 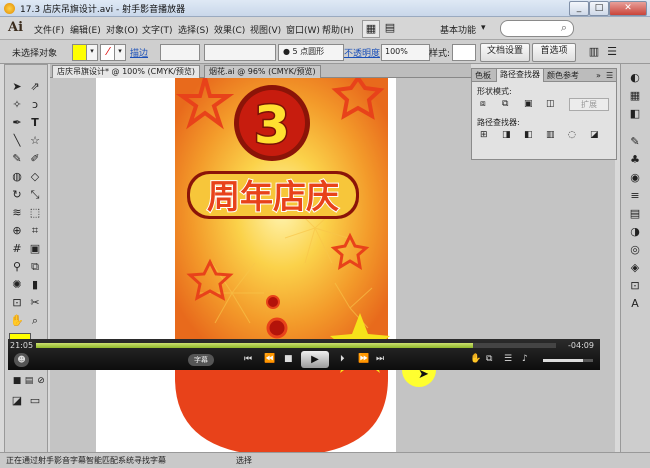 What do you see at coordinates (17, 213) in the screenshot?
I see `warp-tool-icon: ≋` at bounding box center [17, 213].